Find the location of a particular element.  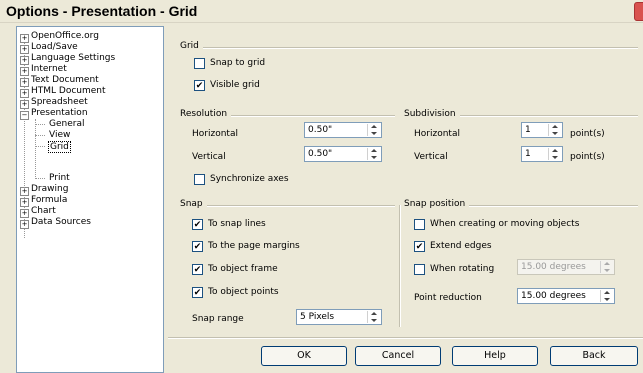

resolution-horizontal-label: Horizontal is located at coordinates (215, 134).